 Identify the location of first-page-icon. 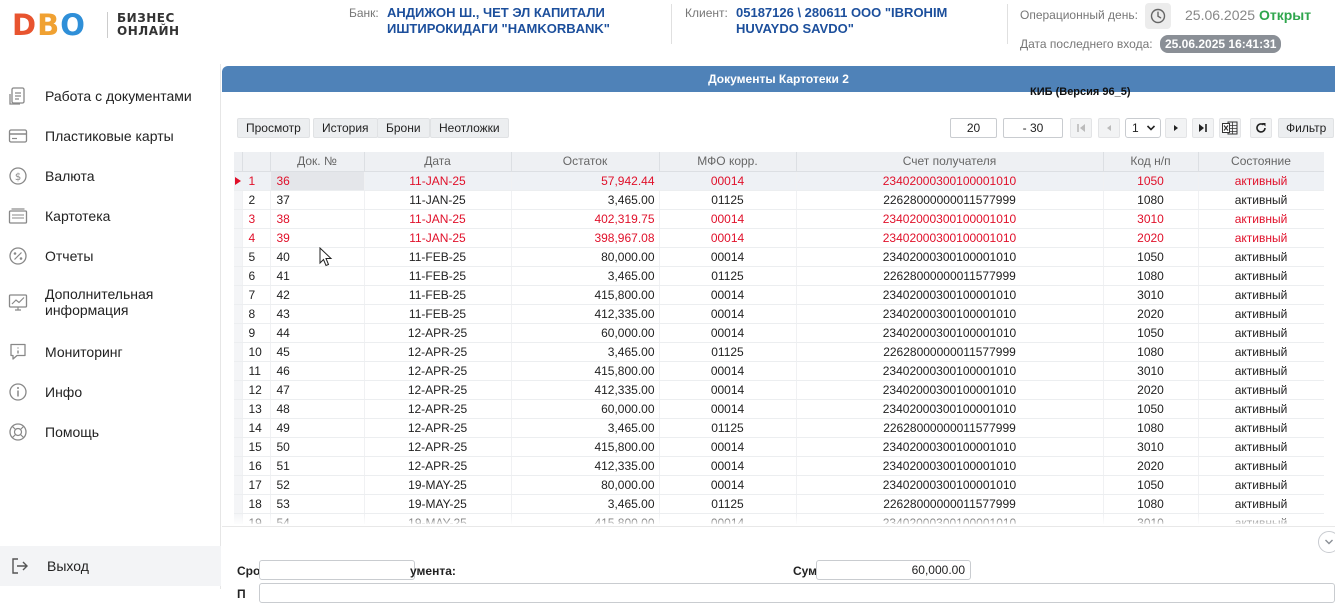
(1081, 128).